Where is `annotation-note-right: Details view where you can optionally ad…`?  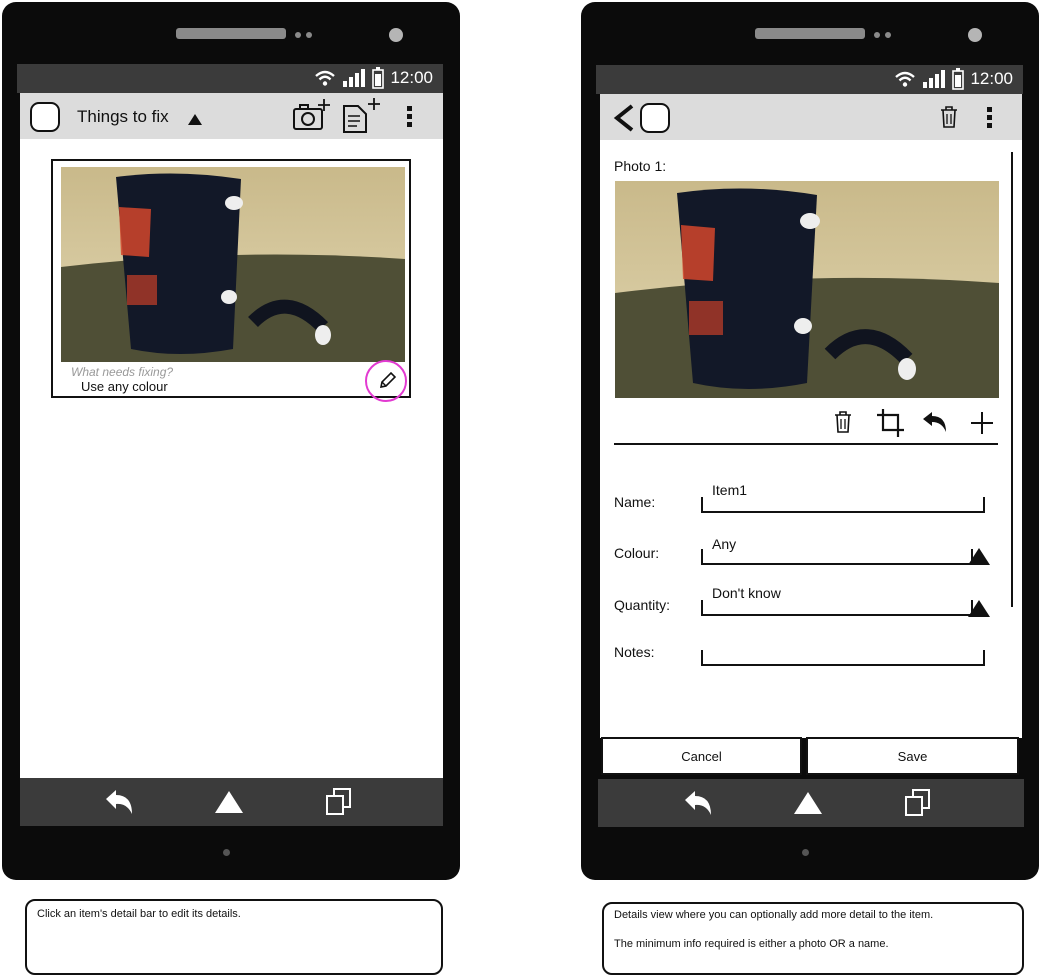 annotation-note-right: Details view where you can optionally ad… is located at coordinates (813, 938).